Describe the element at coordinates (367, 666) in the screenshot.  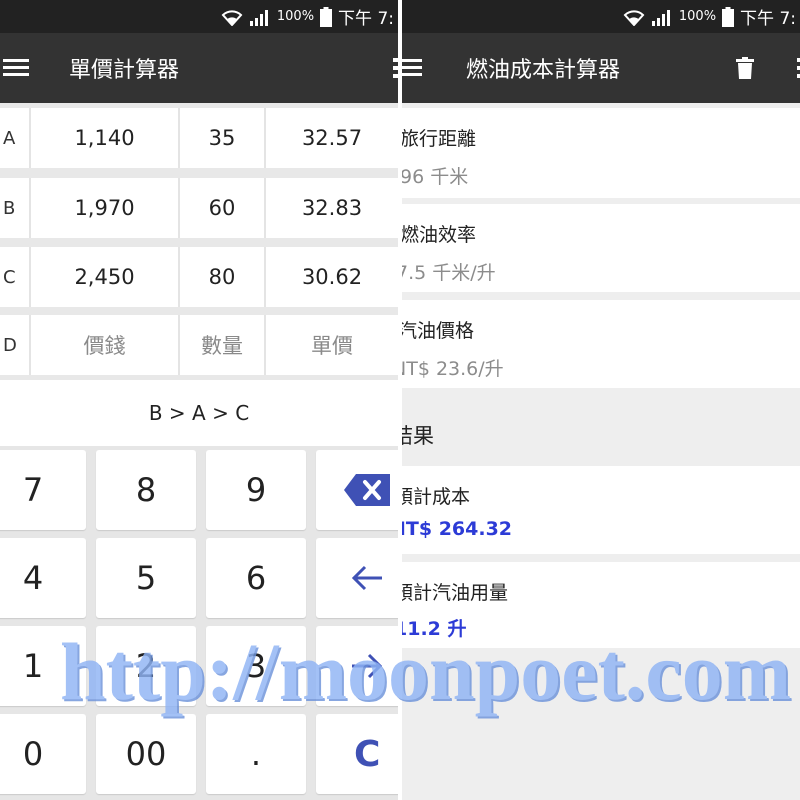
I see `arrow-right-icon` at that location.